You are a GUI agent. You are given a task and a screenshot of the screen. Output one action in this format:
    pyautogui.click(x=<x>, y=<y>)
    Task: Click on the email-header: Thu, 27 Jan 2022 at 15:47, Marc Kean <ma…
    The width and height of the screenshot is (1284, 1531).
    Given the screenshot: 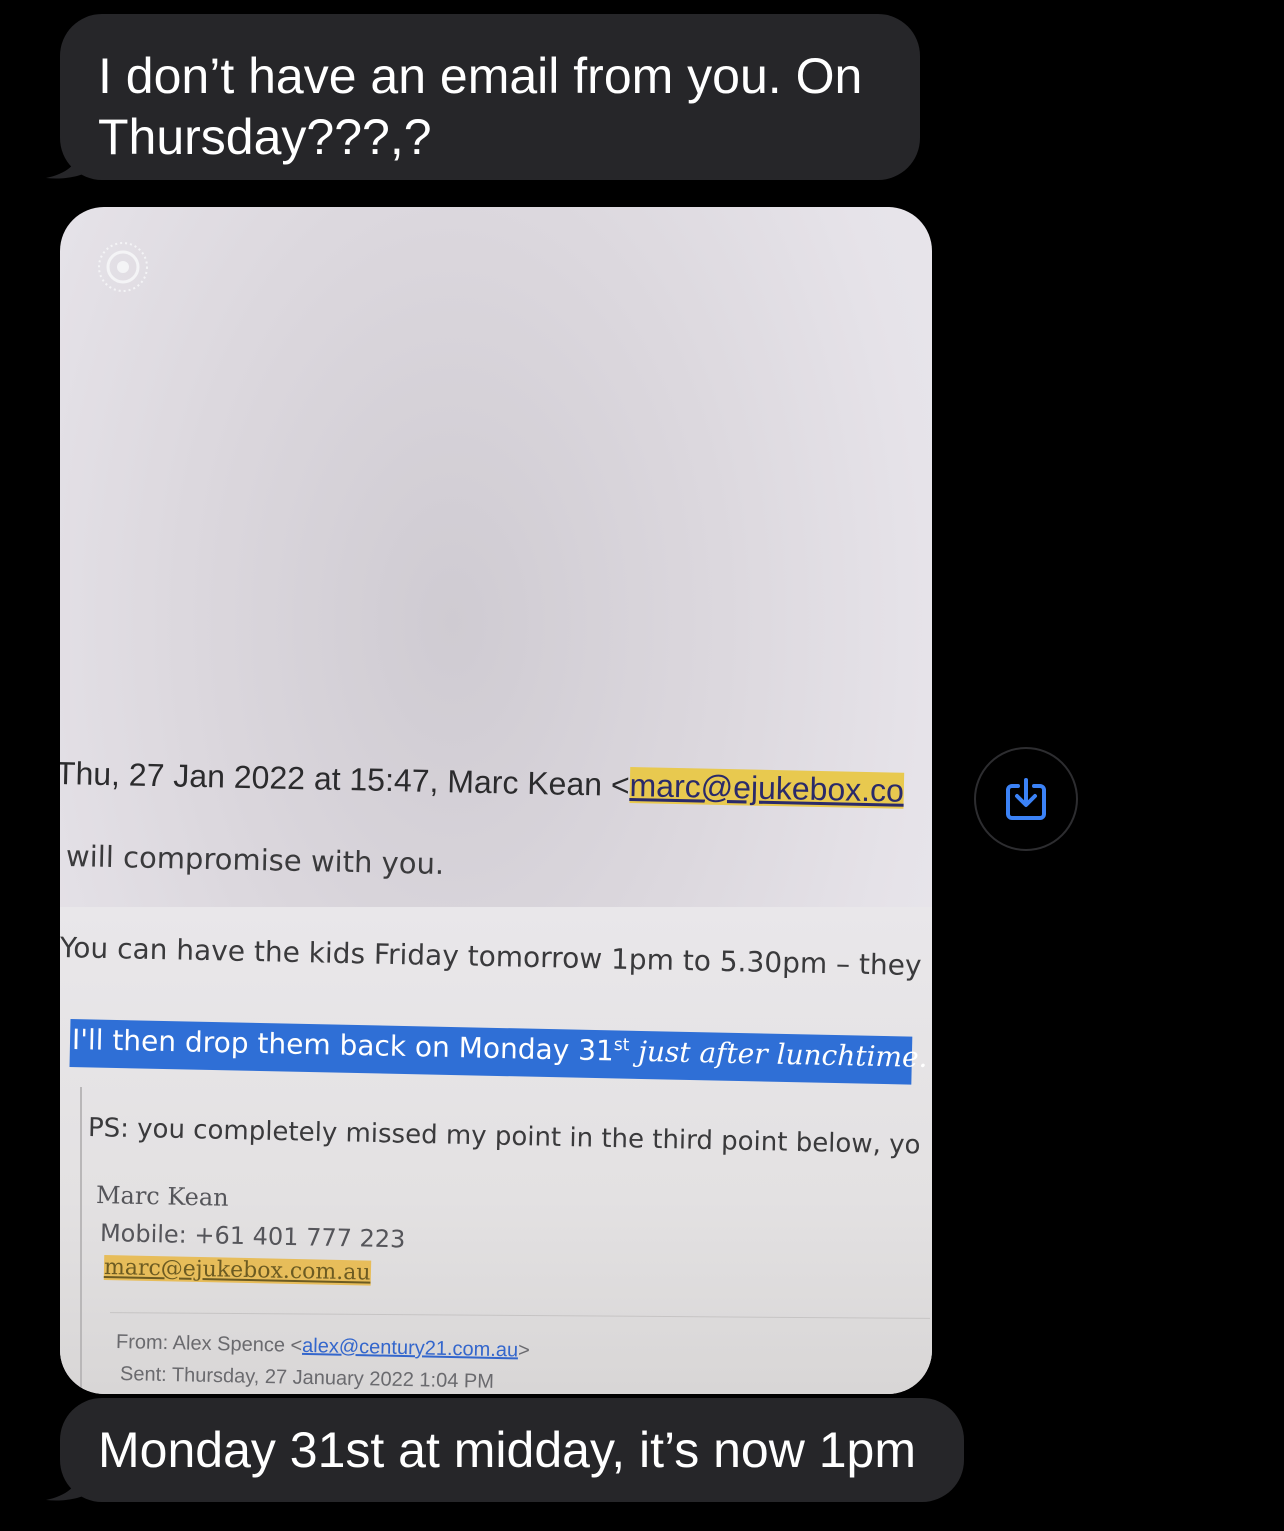 What is the action you would take?
    pyautogui.click(x=482, y=782)
    